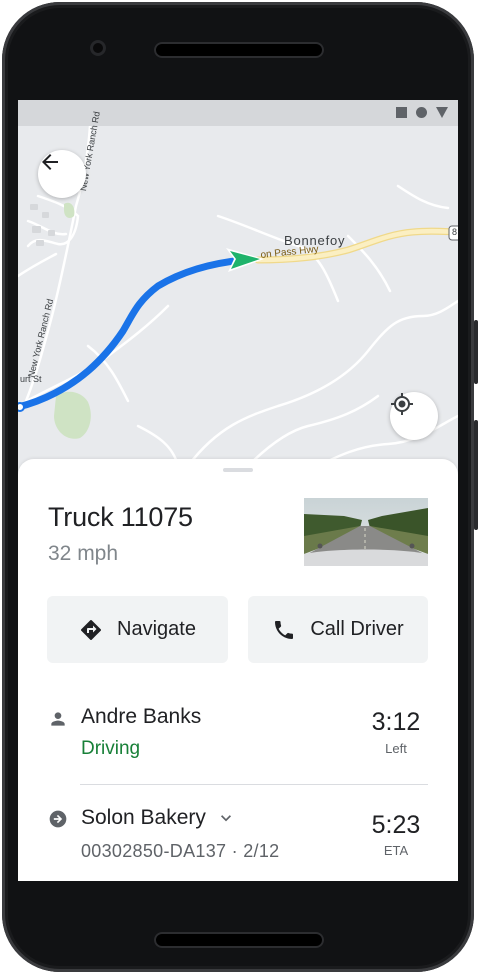 The width and height of the screenshot is (478, 976). What do you see at coordinates (180, 851) in the screenshot?
I see `order-id: 00302850-DA137 · 2/12` at bounding box center [180, 851].